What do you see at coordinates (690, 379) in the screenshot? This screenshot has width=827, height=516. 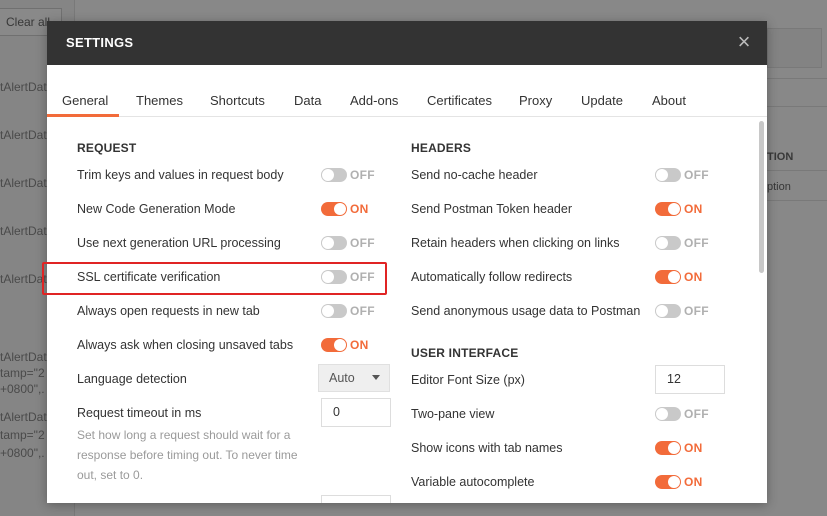 I see `editor-font-size-input: 12` at bounding box center [690, 379].